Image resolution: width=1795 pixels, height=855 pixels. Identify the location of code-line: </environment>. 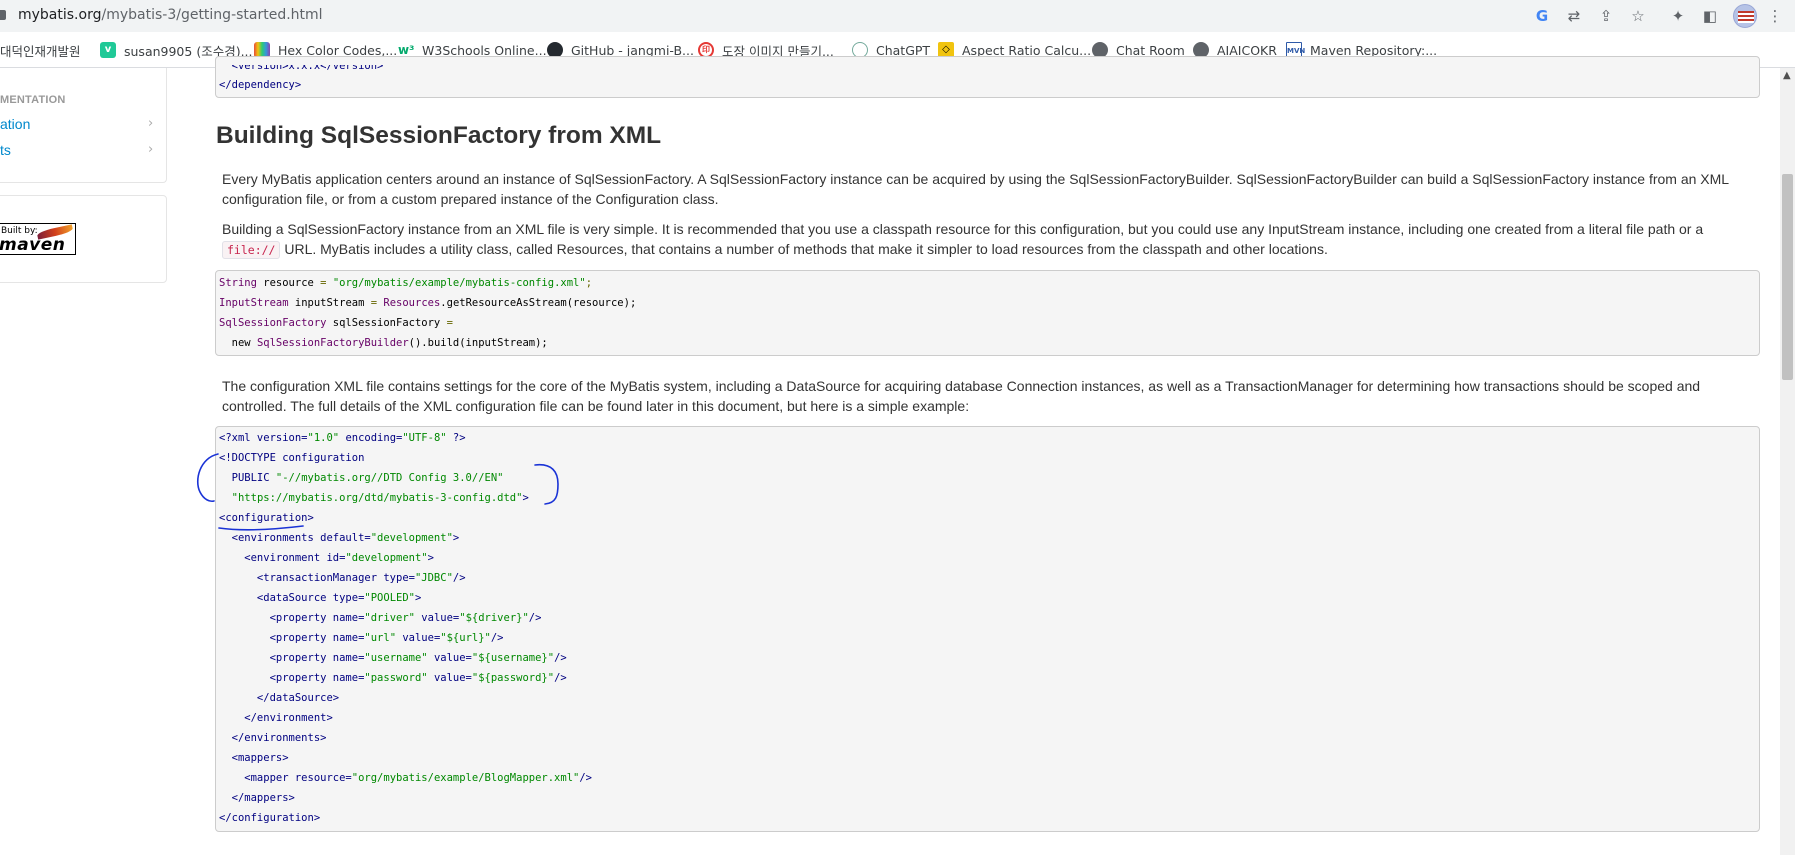
(276, 718).